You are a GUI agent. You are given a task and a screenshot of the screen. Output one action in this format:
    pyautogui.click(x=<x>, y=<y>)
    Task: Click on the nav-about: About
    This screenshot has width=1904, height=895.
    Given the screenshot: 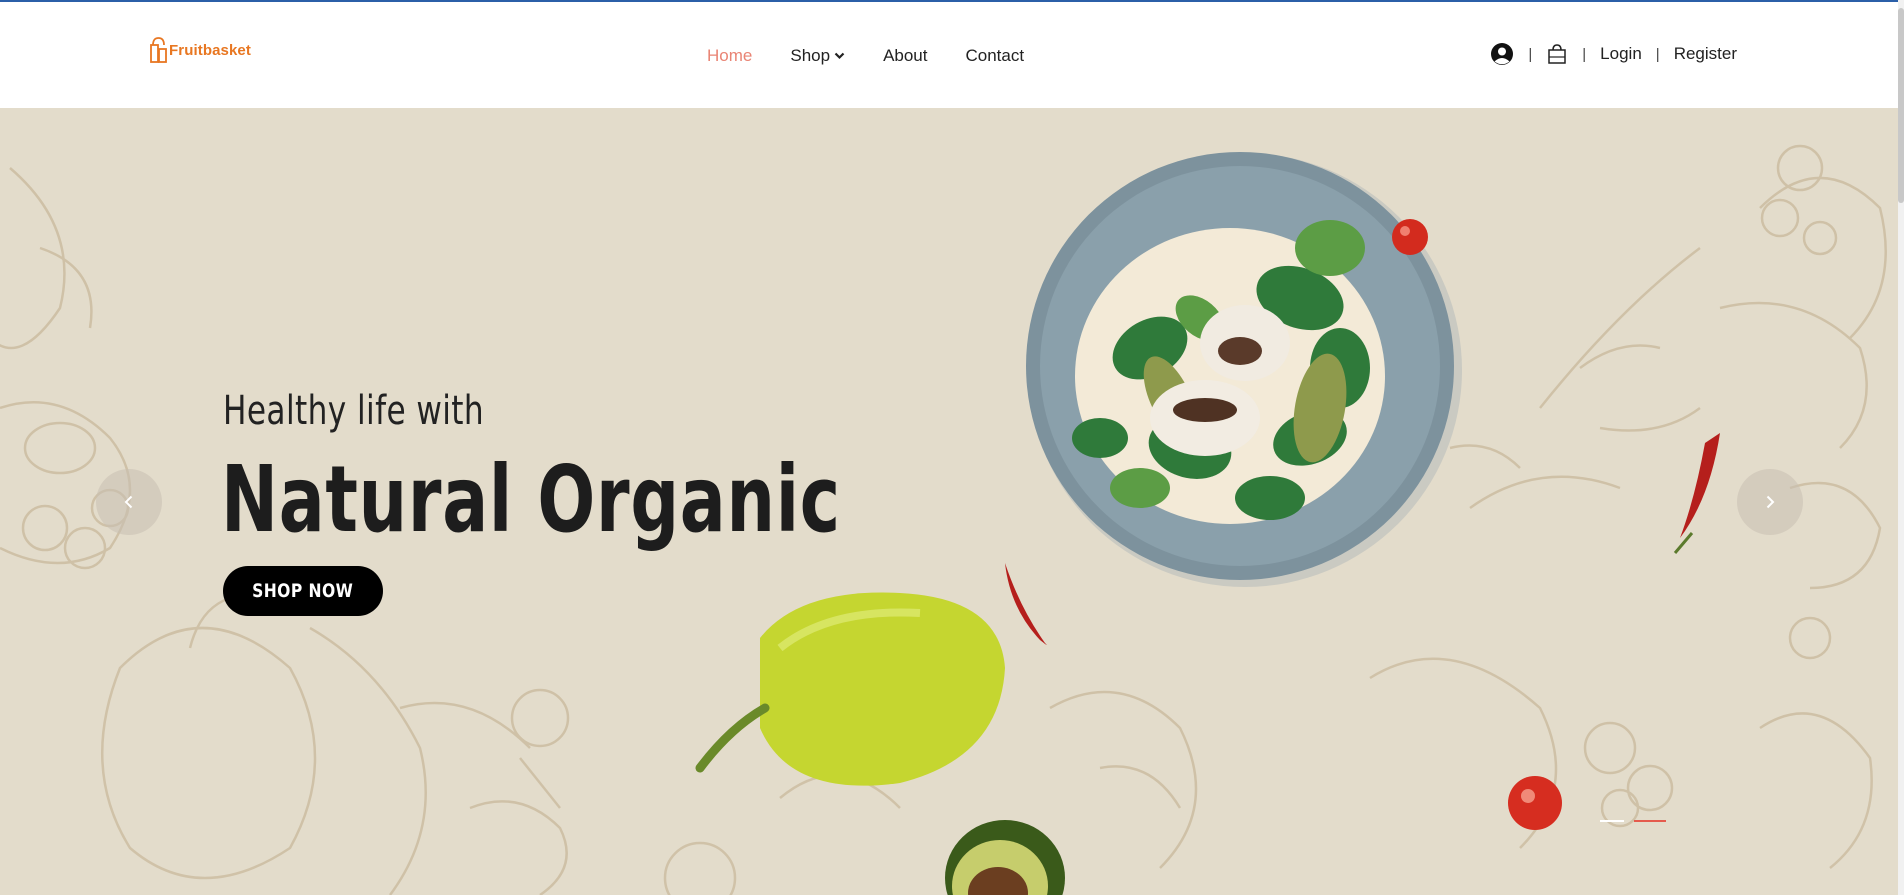 What is the action you would take?
    pyautogui.click(x=905, y=56)
    